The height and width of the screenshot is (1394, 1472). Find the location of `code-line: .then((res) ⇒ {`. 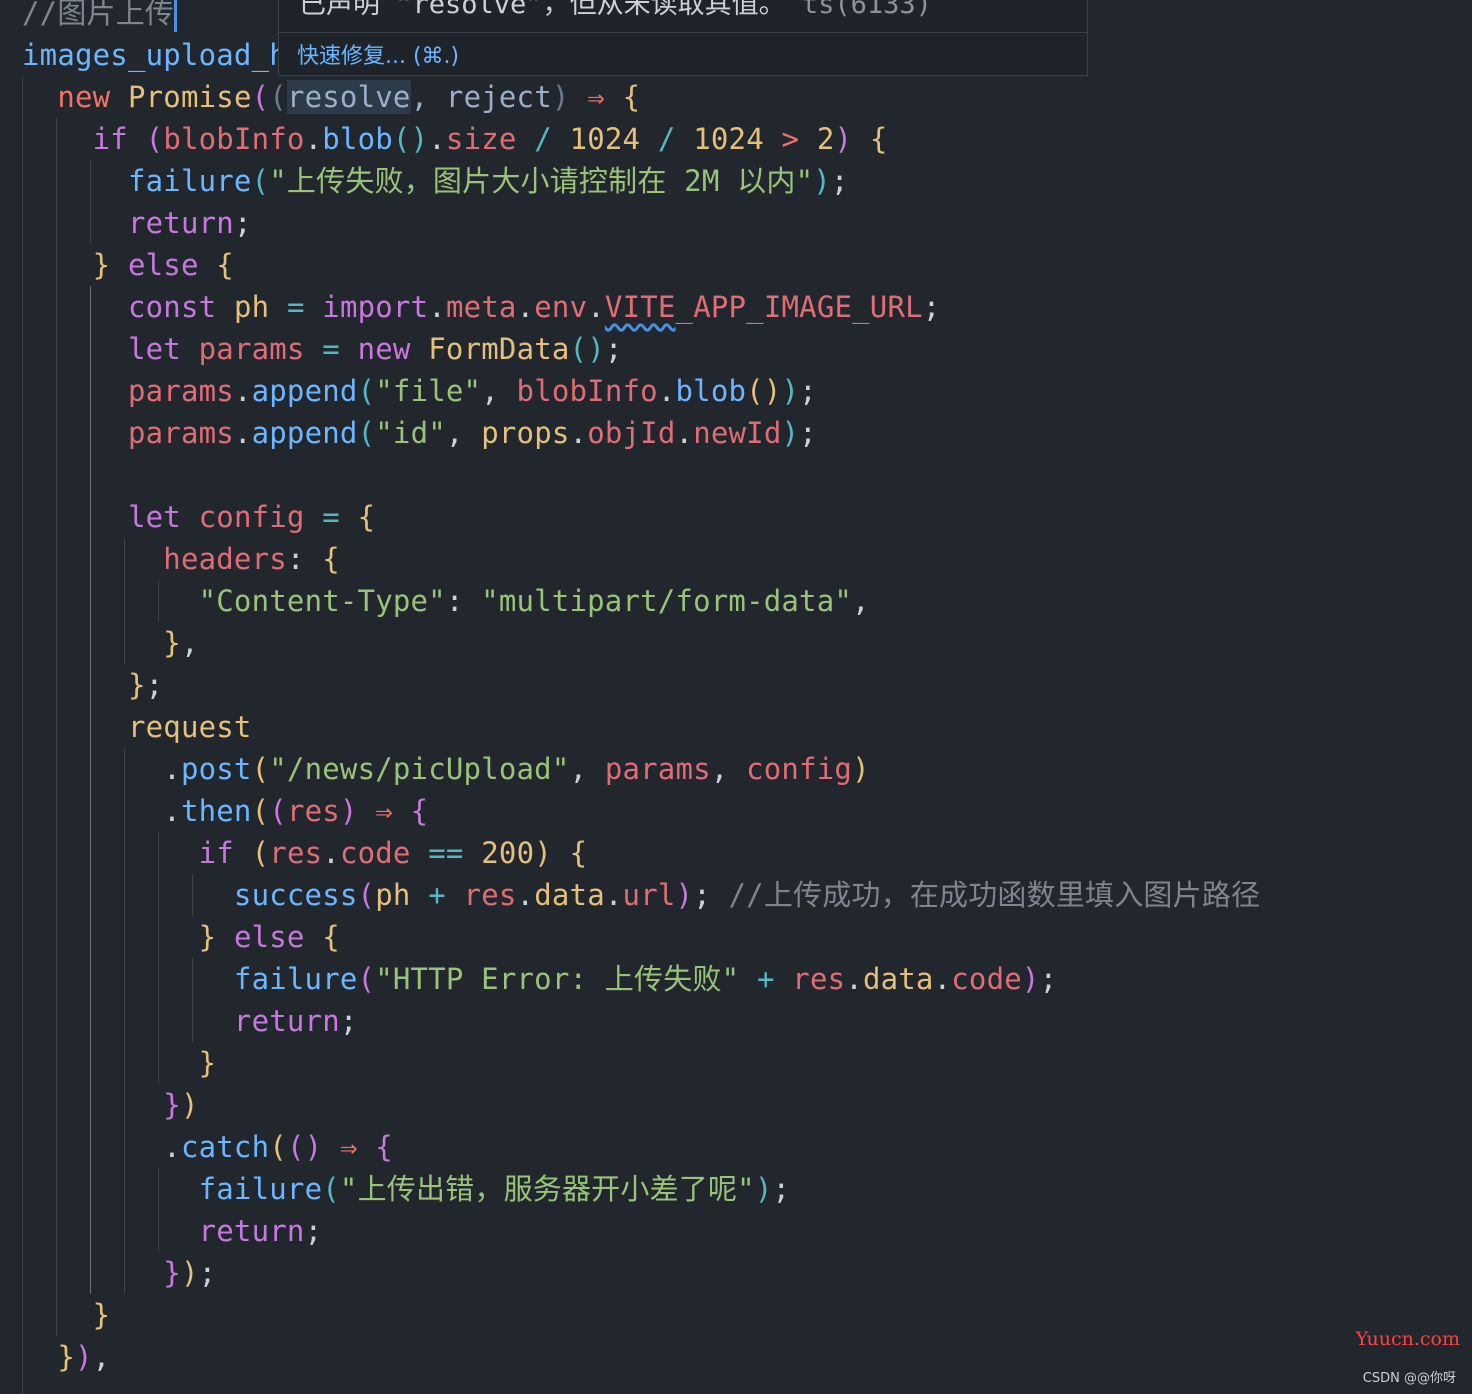

code-line: .then((res) ⇒ { is located at coordinates (225, 811).